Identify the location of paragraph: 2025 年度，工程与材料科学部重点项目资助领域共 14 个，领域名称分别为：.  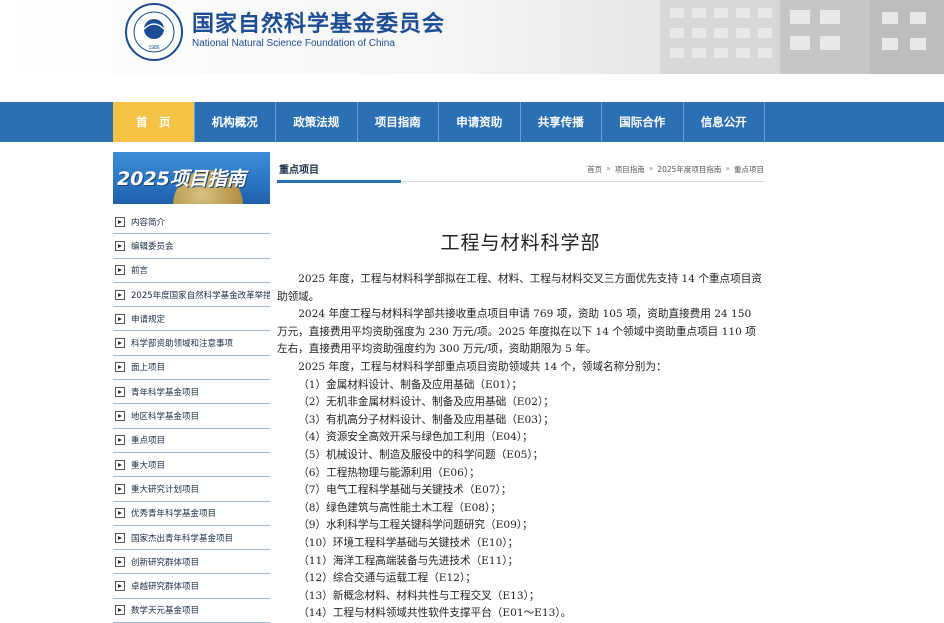
(482, 366).